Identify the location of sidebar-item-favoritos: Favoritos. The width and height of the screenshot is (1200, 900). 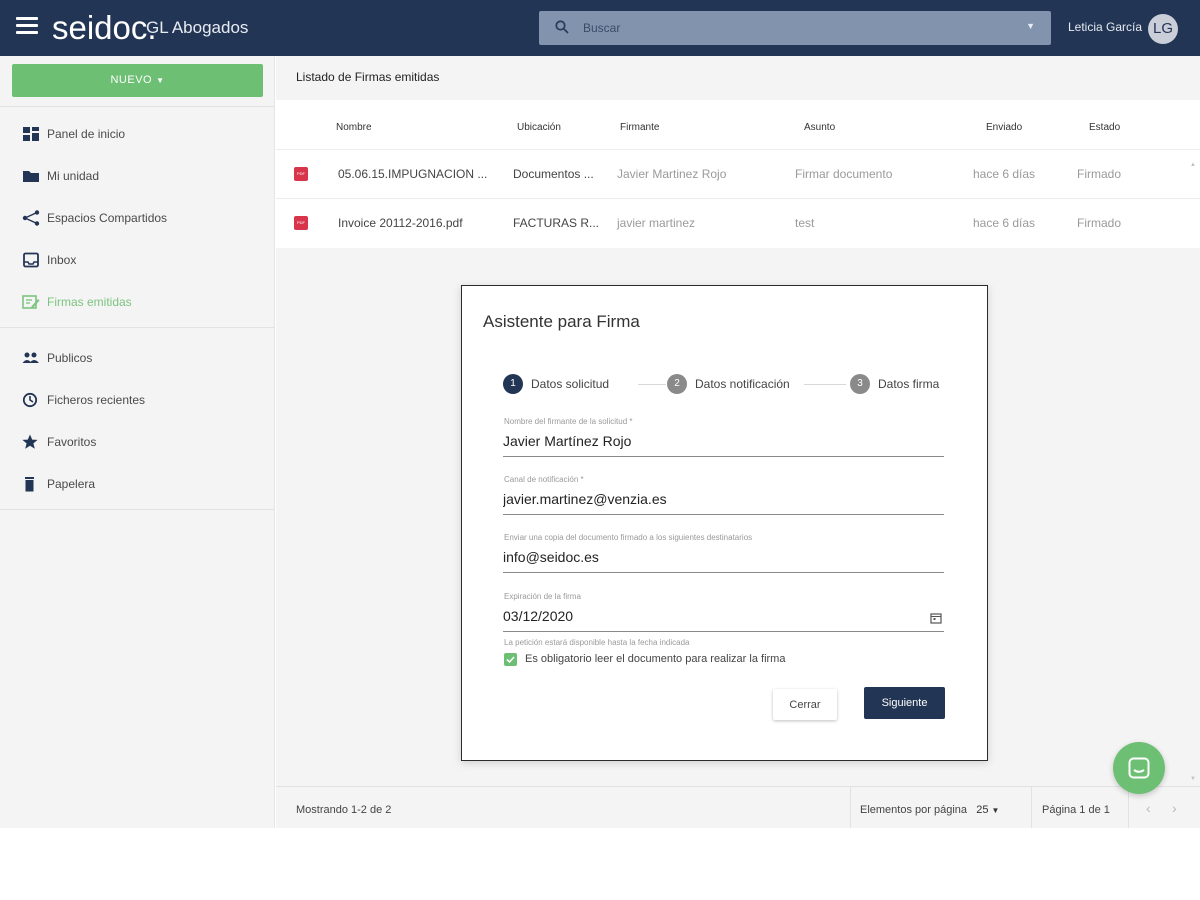
(137, 442).